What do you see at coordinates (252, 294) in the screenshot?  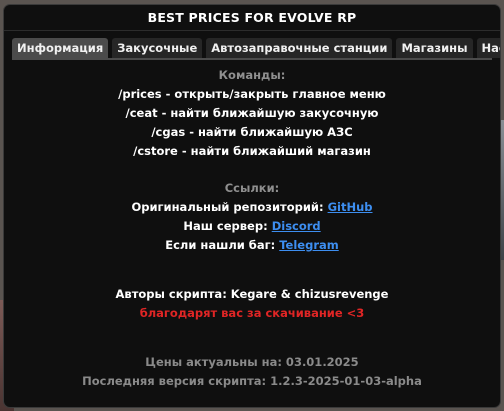 I see `authors-text: Авторы скрипта: Kegare & chizusrevenge` at bounding box center [252, 294].